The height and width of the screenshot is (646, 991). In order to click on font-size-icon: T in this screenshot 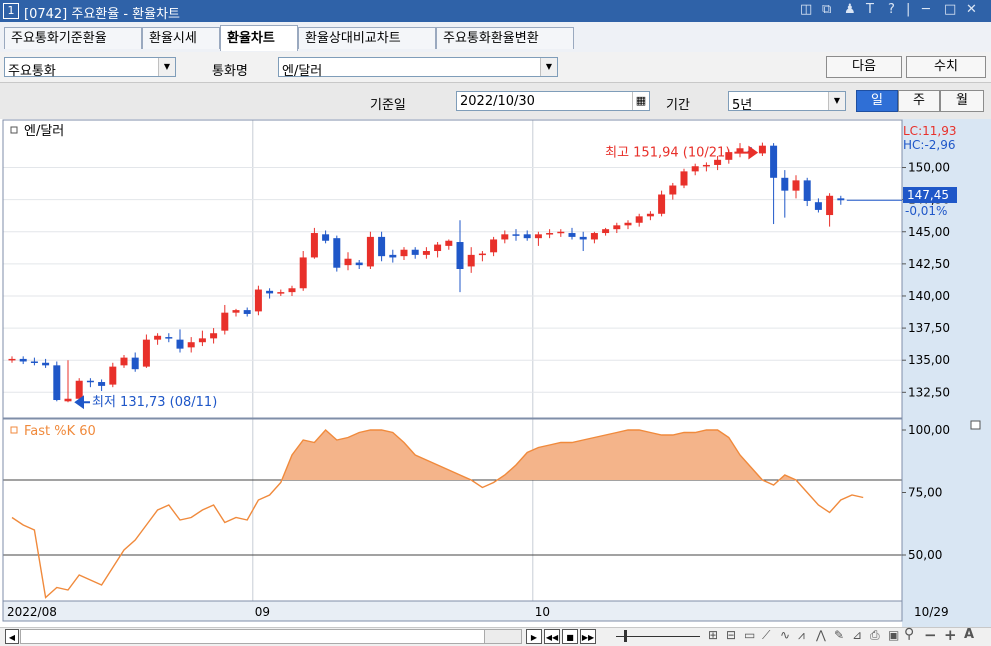, I will do `click(870, 9)`.